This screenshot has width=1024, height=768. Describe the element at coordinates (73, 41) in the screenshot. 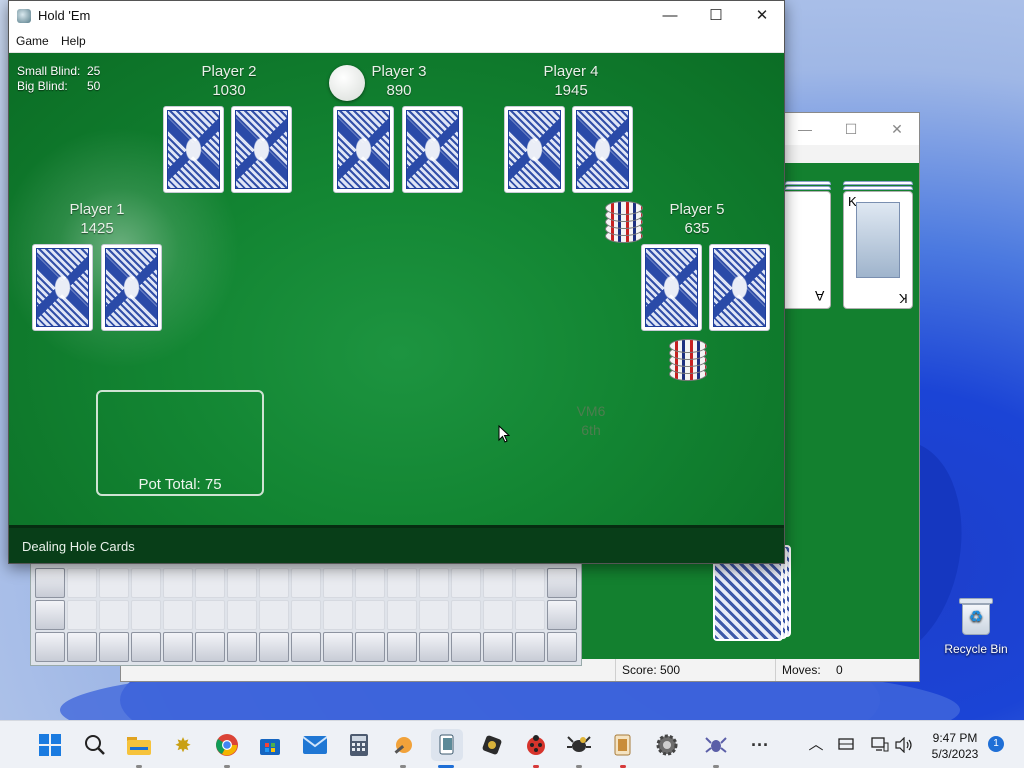

I see `menu-help: Help` at that location.